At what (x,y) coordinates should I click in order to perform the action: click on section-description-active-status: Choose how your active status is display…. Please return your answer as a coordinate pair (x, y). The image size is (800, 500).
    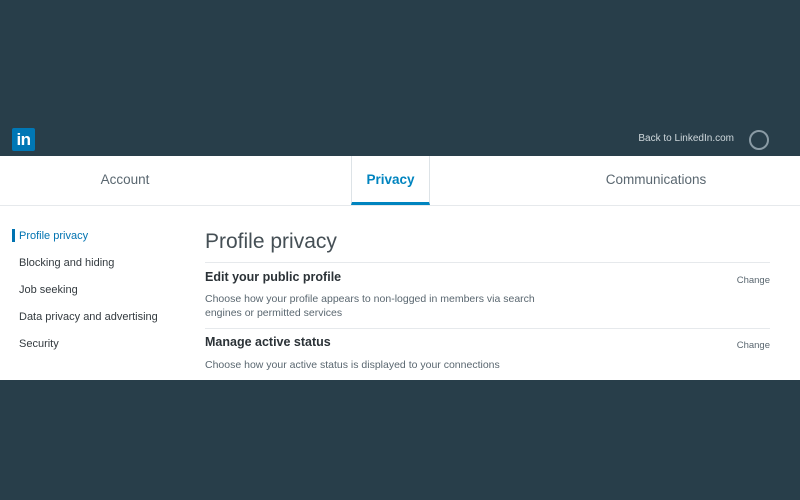
    Looking at the image, I should click on (352, 365).